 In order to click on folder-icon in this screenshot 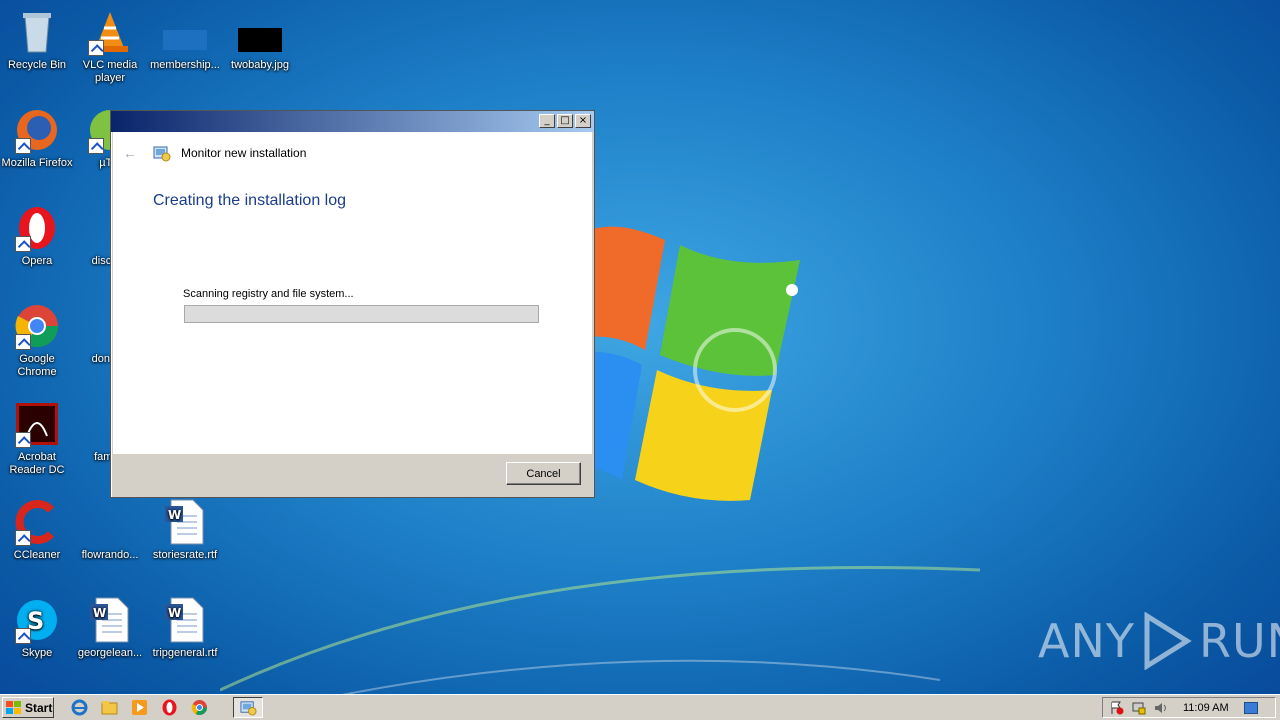, I will do `click(109, 707)`.